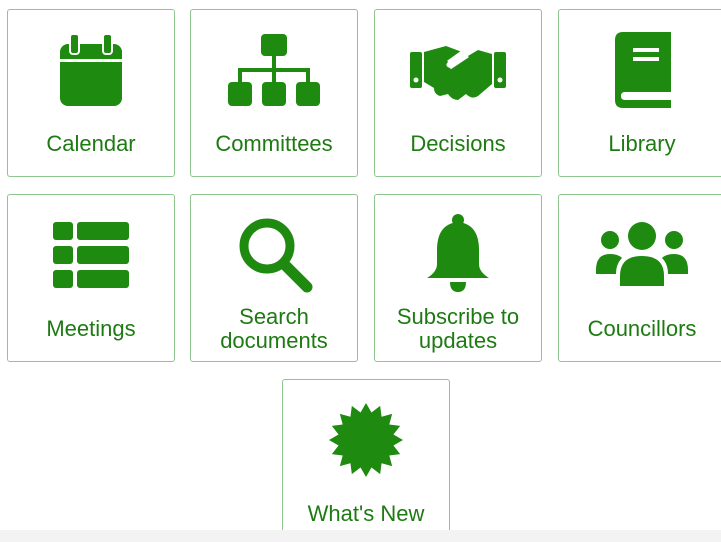  I want to click on tile-meetings: Meetings, so click(91, 278).